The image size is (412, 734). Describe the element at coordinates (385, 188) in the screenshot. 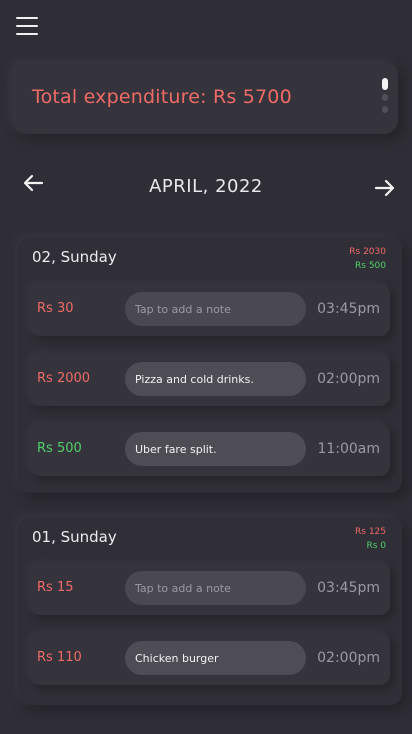

I see `arrow-right-icon` at that location.